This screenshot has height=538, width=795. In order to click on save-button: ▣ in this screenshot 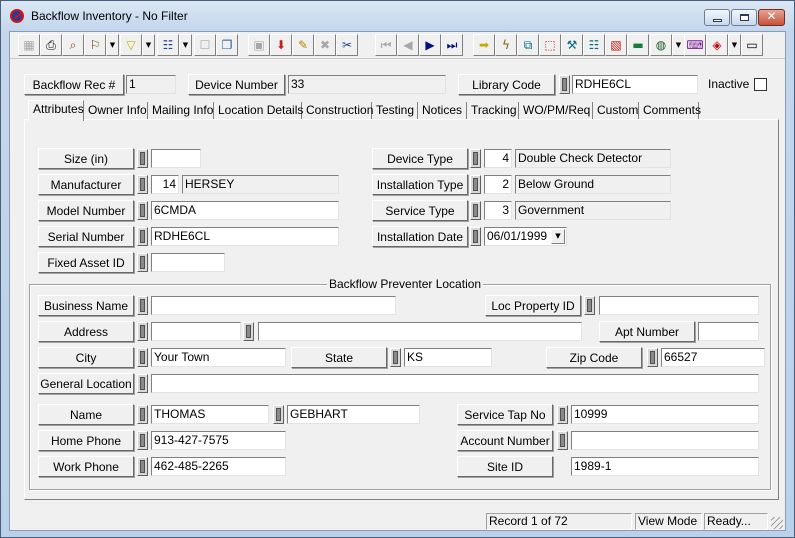, I will do `click(259, 45)`.